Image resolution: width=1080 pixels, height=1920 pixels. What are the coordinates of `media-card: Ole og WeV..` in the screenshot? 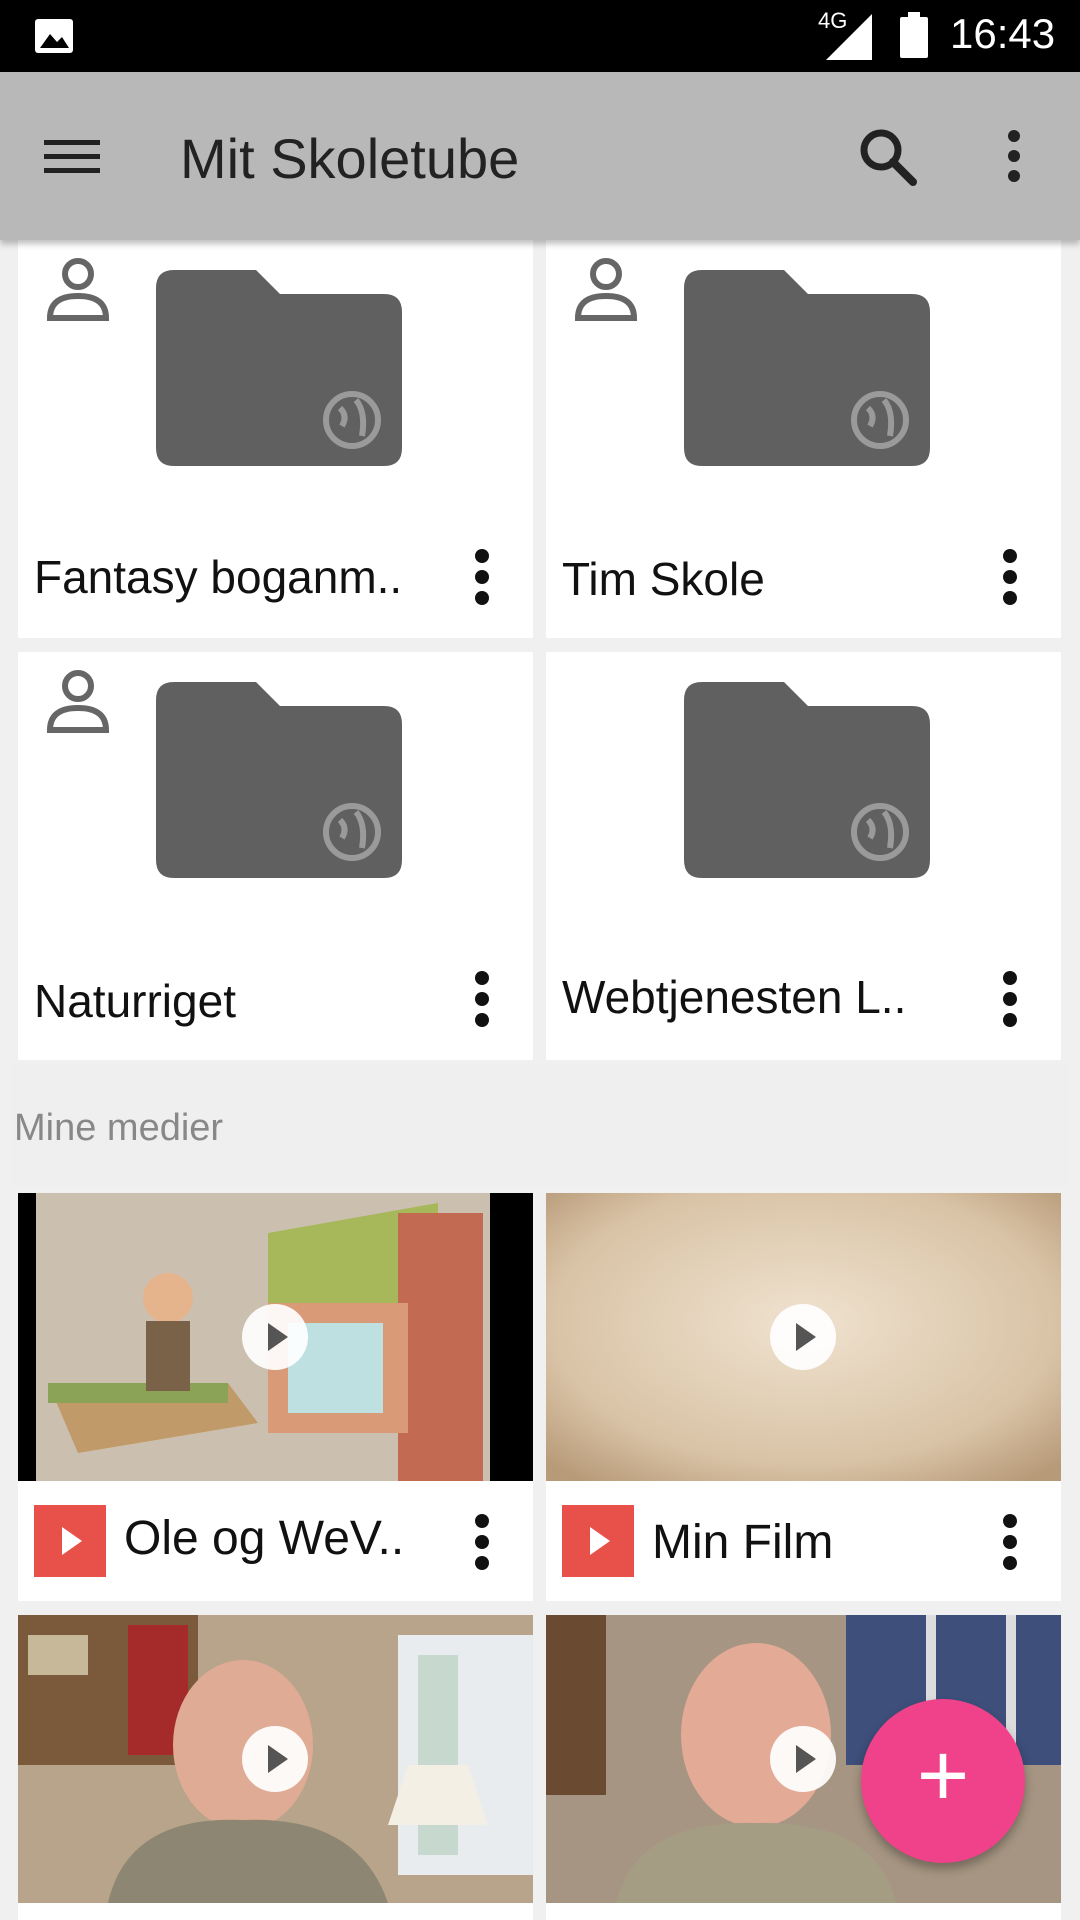 It's located at (275, 1397).